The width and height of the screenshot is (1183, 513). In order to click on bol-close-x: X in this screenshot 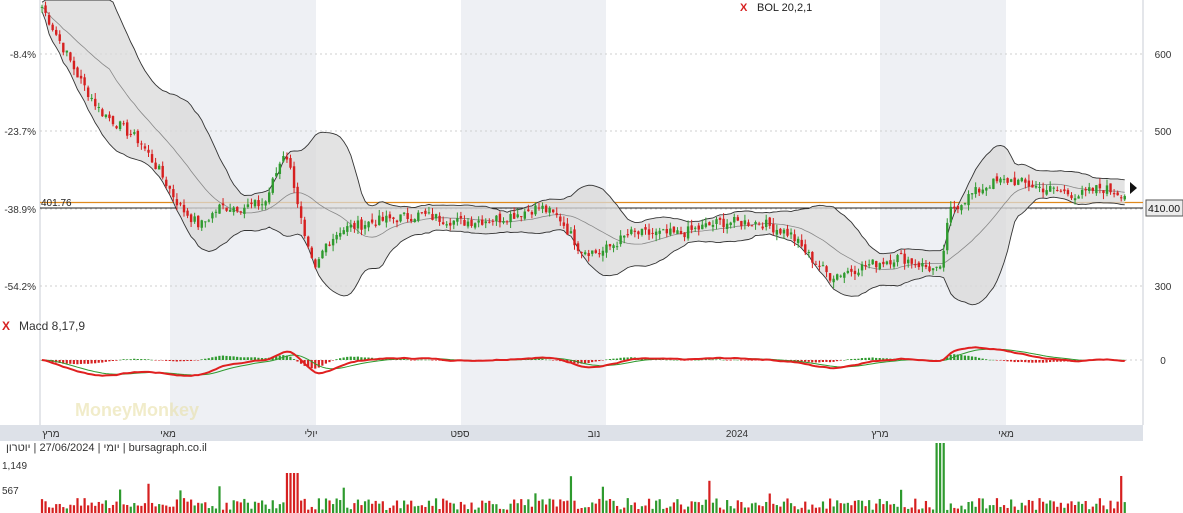, I will do `click(744, 8)`.